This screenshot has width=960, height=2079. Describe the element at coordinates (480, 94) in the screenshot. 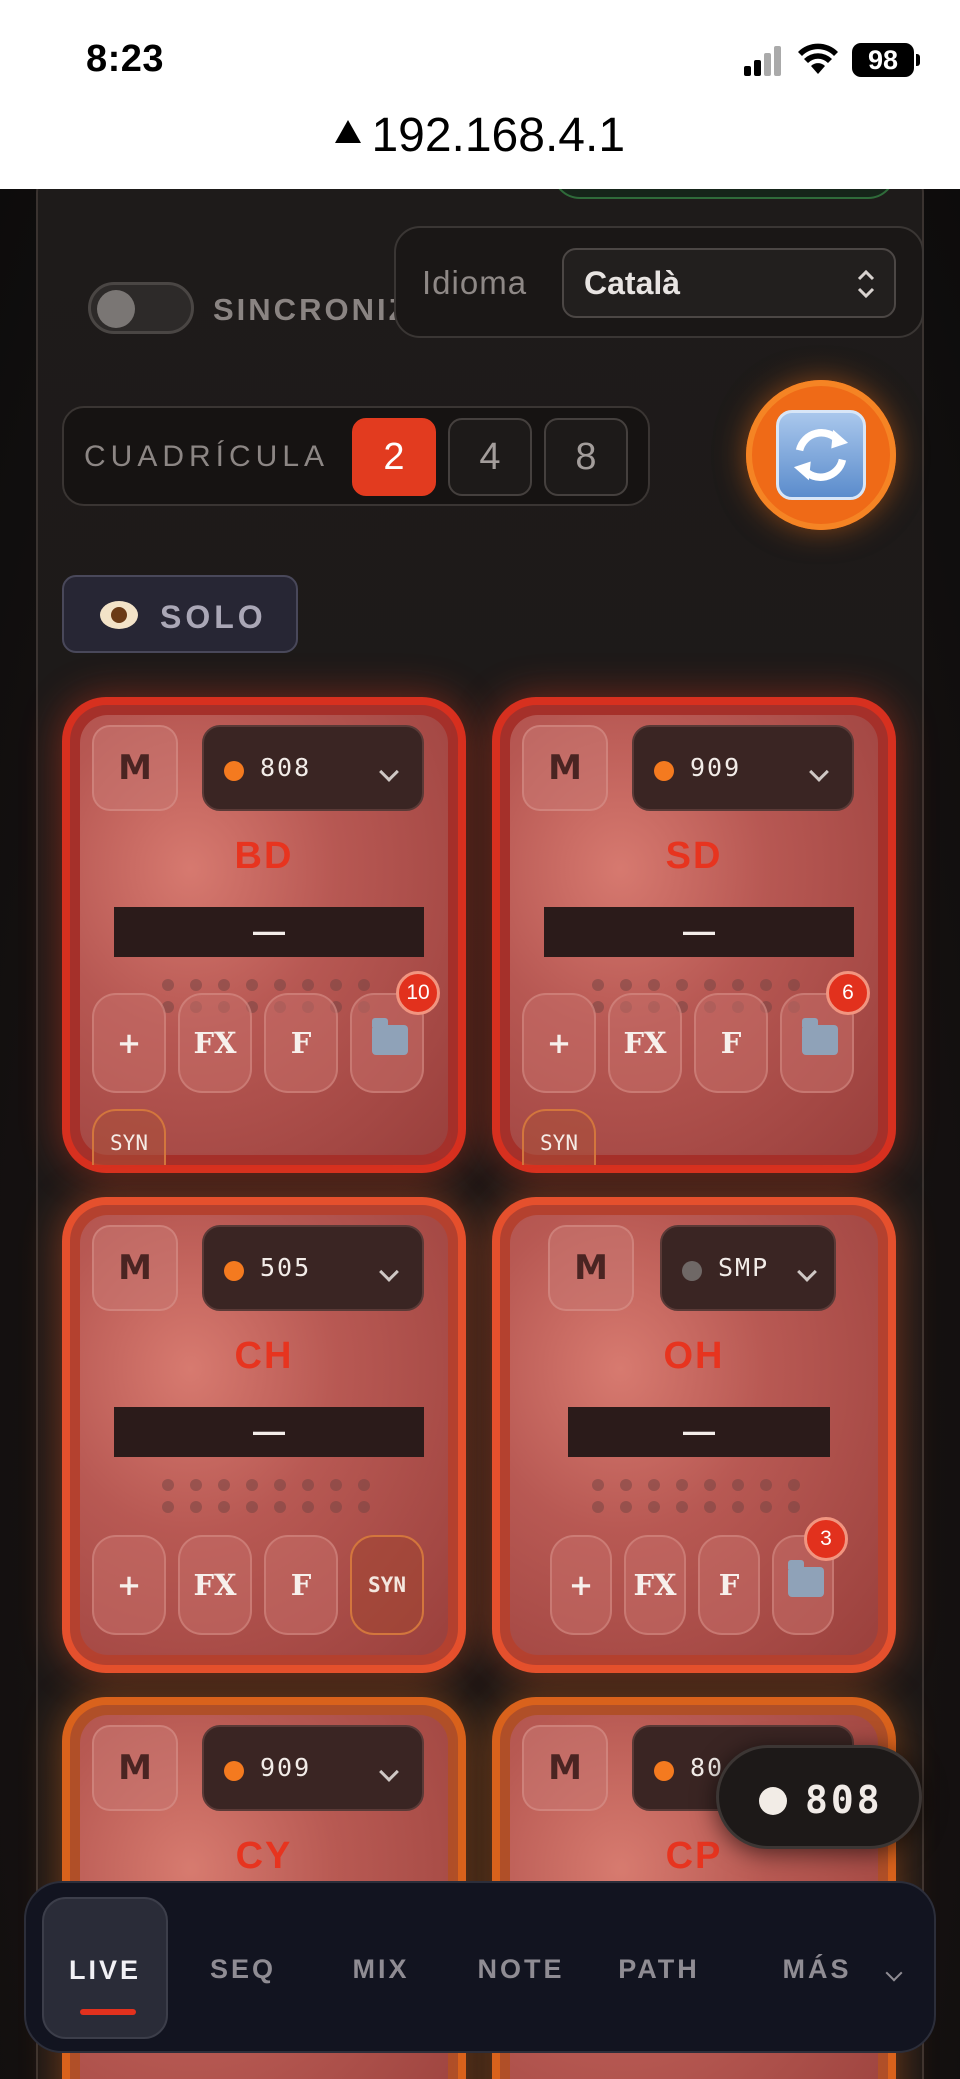

I see `ios-status-area: 8:23 98 192.168.4.1` at that location.